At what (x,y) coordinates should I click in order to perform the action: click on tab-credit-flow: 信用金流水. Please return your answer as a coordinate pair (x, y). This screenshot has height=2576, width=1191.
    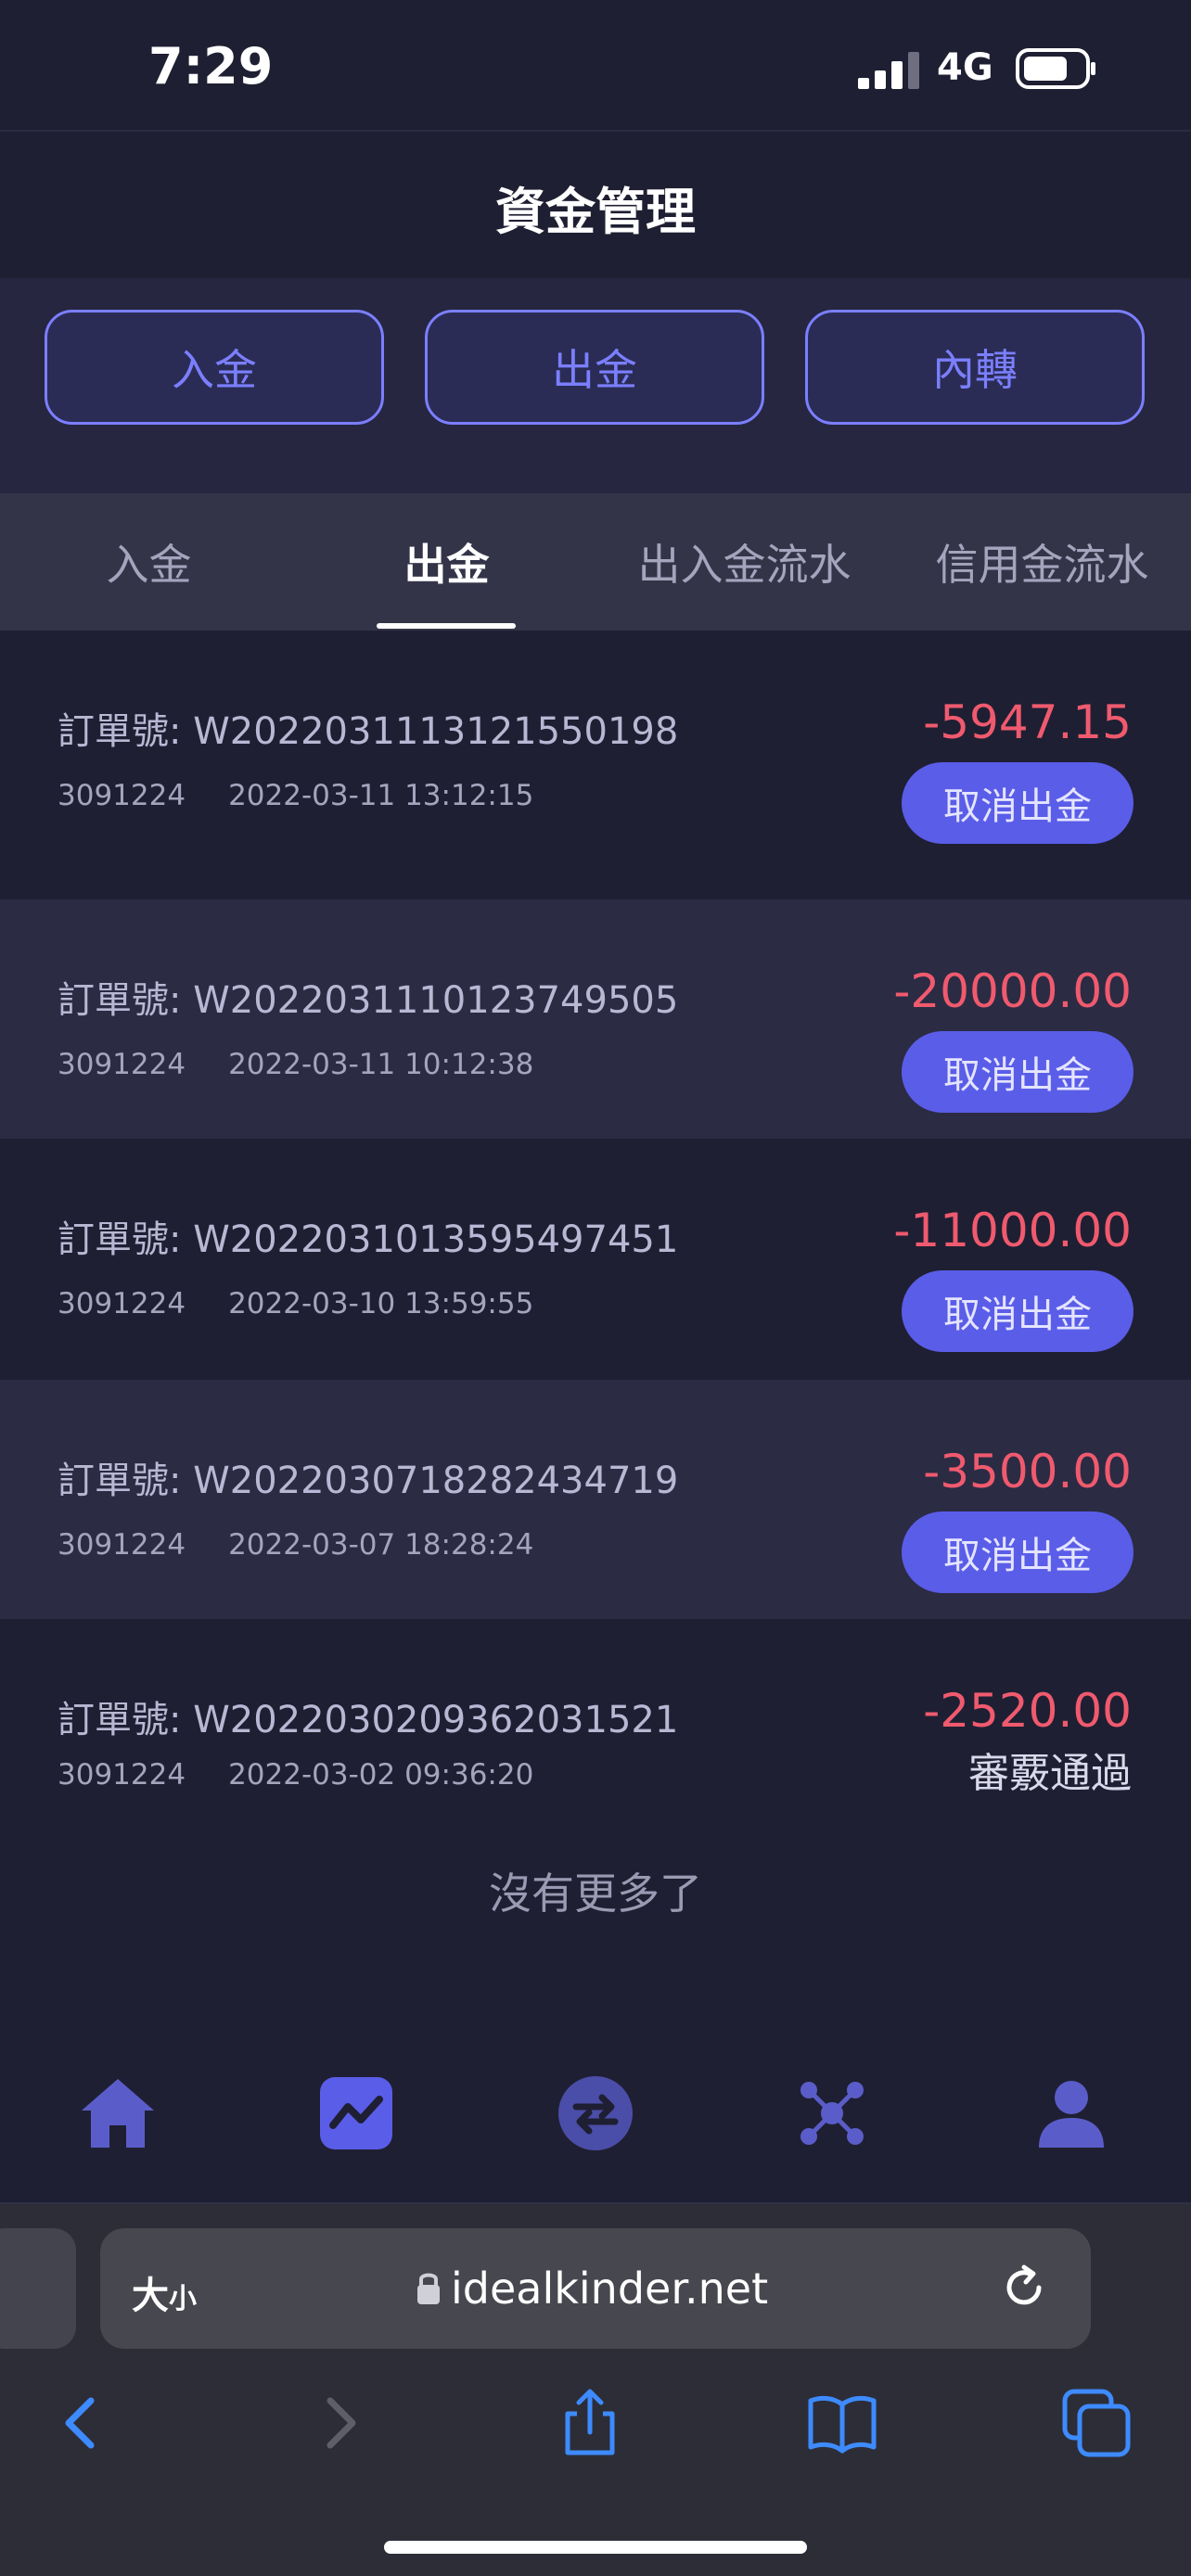
    Looking at the image, I should click on (1042, 562).